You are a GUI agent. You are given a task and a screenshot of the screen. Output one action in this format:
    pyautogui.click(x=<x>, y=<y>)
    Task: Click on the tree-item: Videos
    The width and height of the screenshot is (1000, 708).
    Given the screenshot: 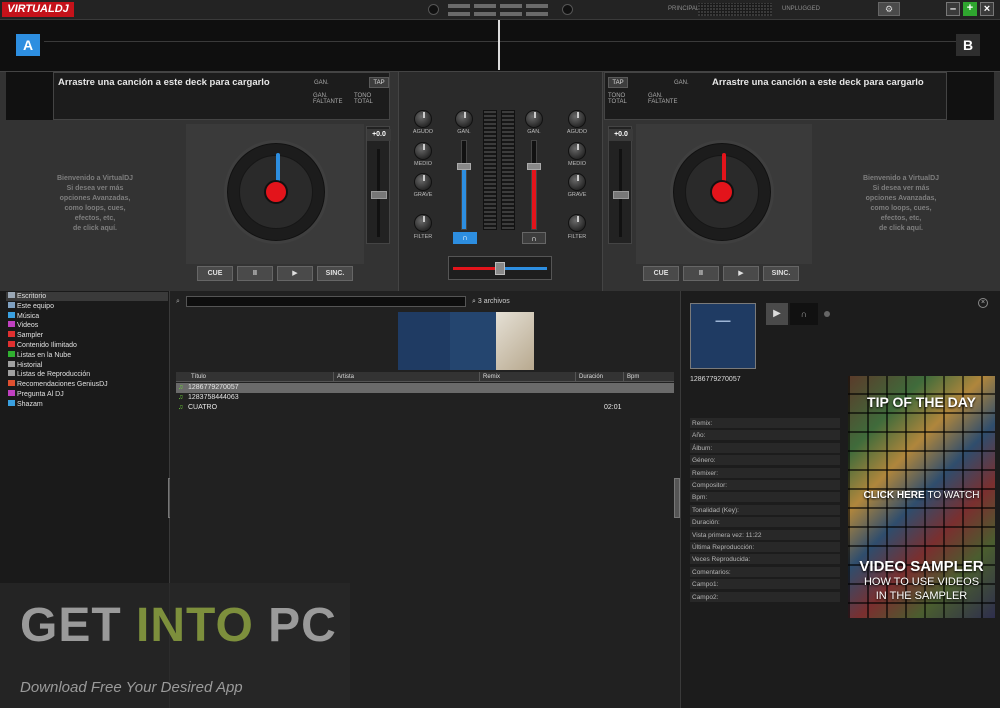 What is the action you would take?
    pyautogui.click(x=23, y=325)
    